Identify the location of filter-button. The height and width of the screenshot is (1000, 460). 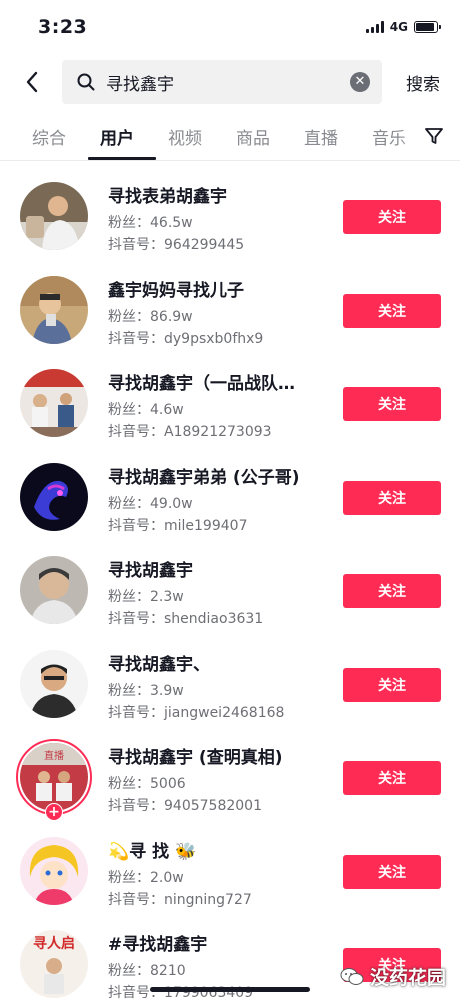
(434, 138).